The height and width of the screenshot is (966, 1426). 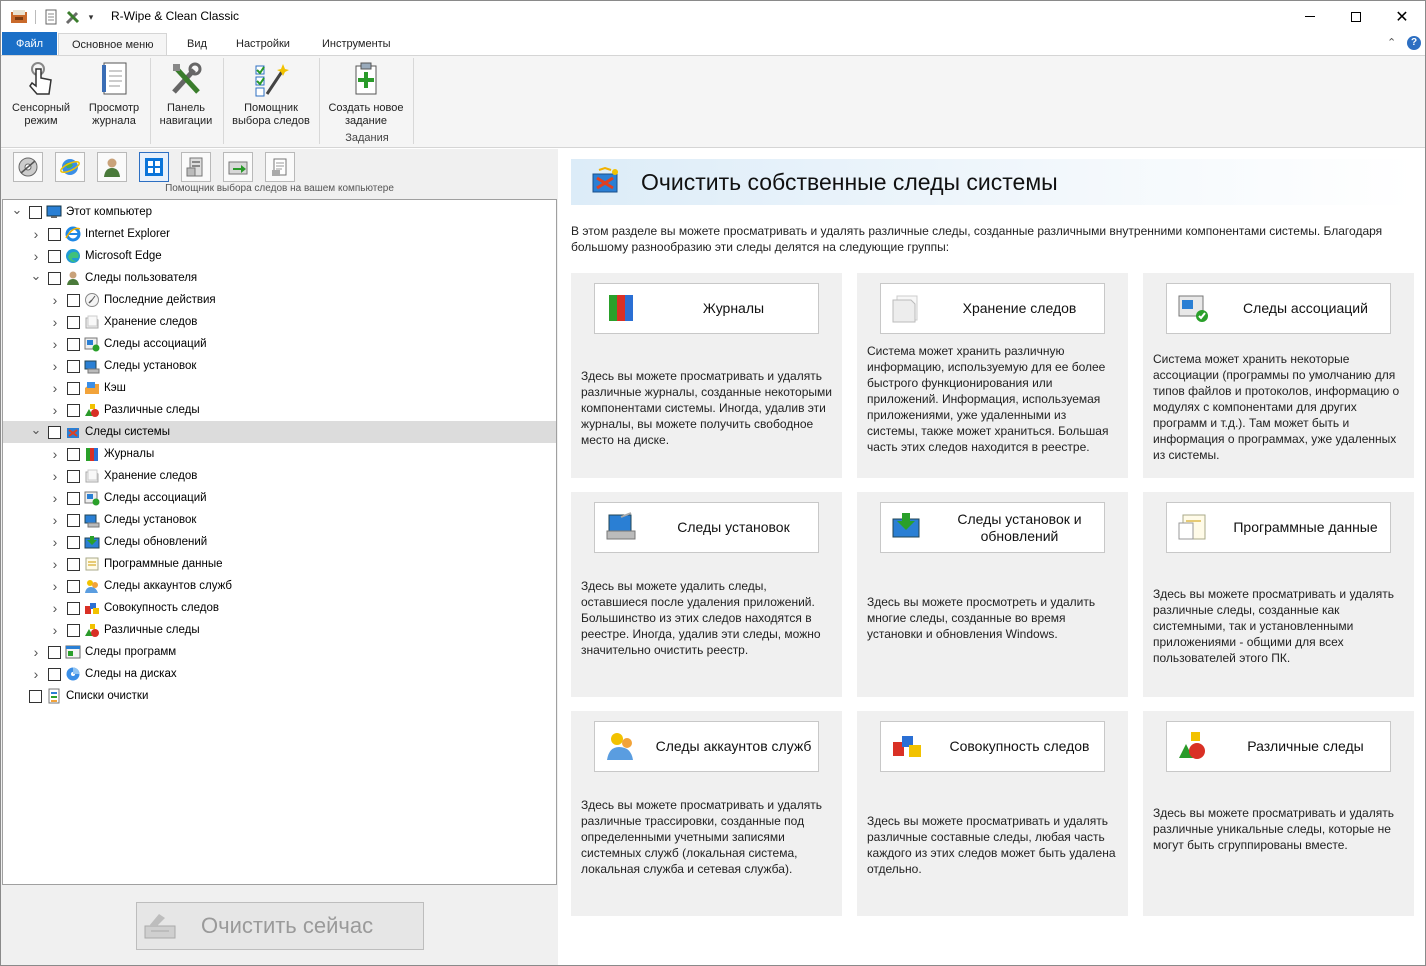 What do you see at coordinates (279, 674) in the screenshot?
I see `tree-node: › Следы на дисках` at bounding box center [279, 674].